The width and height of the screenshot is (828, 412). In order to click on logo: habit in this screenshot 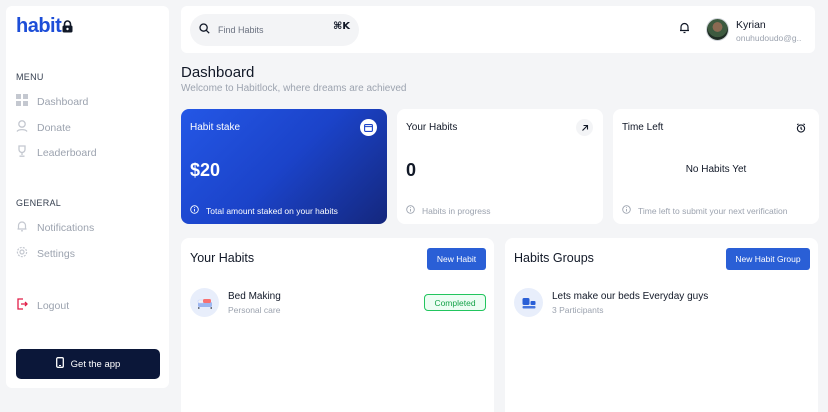, I will do `click(44, 26)`.